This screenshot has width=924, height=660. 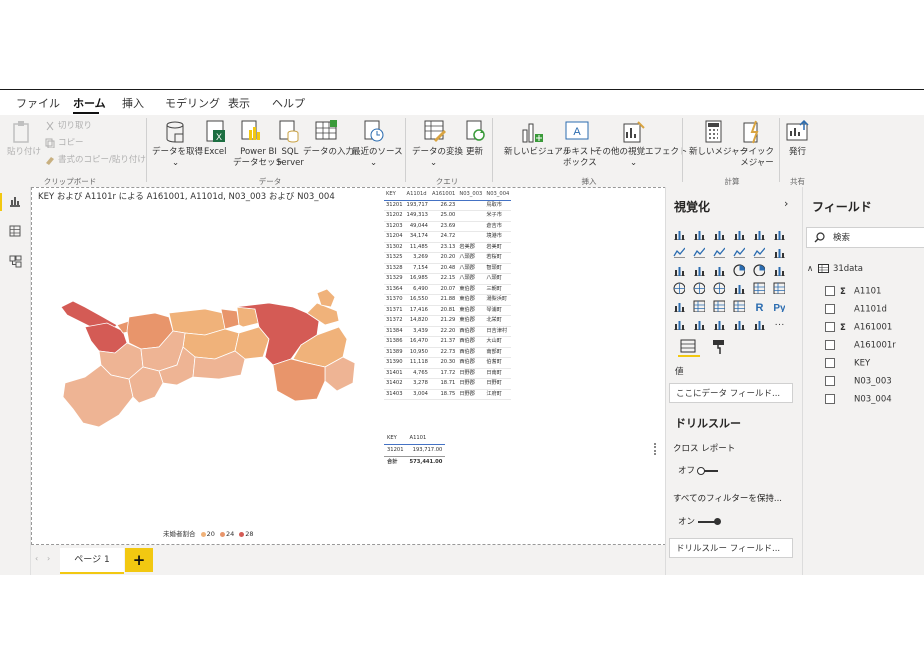 What do you see at coordinates (759, 252) in the screenshot?
I see `line-clustered-icon` at bounding box center [759, 252].